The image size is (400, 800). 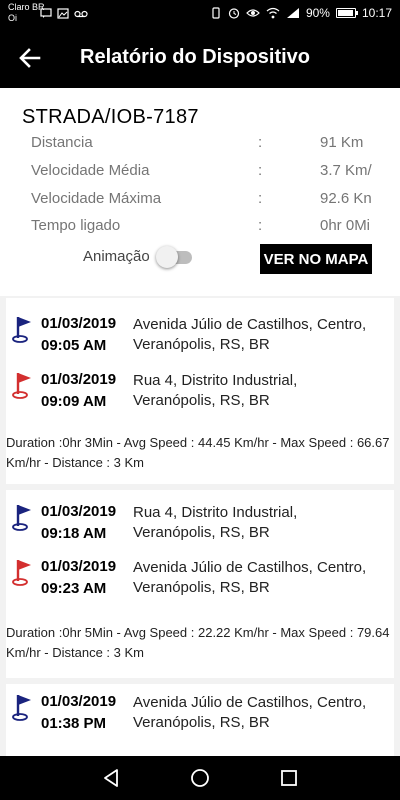 What do you see at coordinates (62, 142) in the screenshot?
I see `stat-label: Distancia` at bounding box center [62, 142].